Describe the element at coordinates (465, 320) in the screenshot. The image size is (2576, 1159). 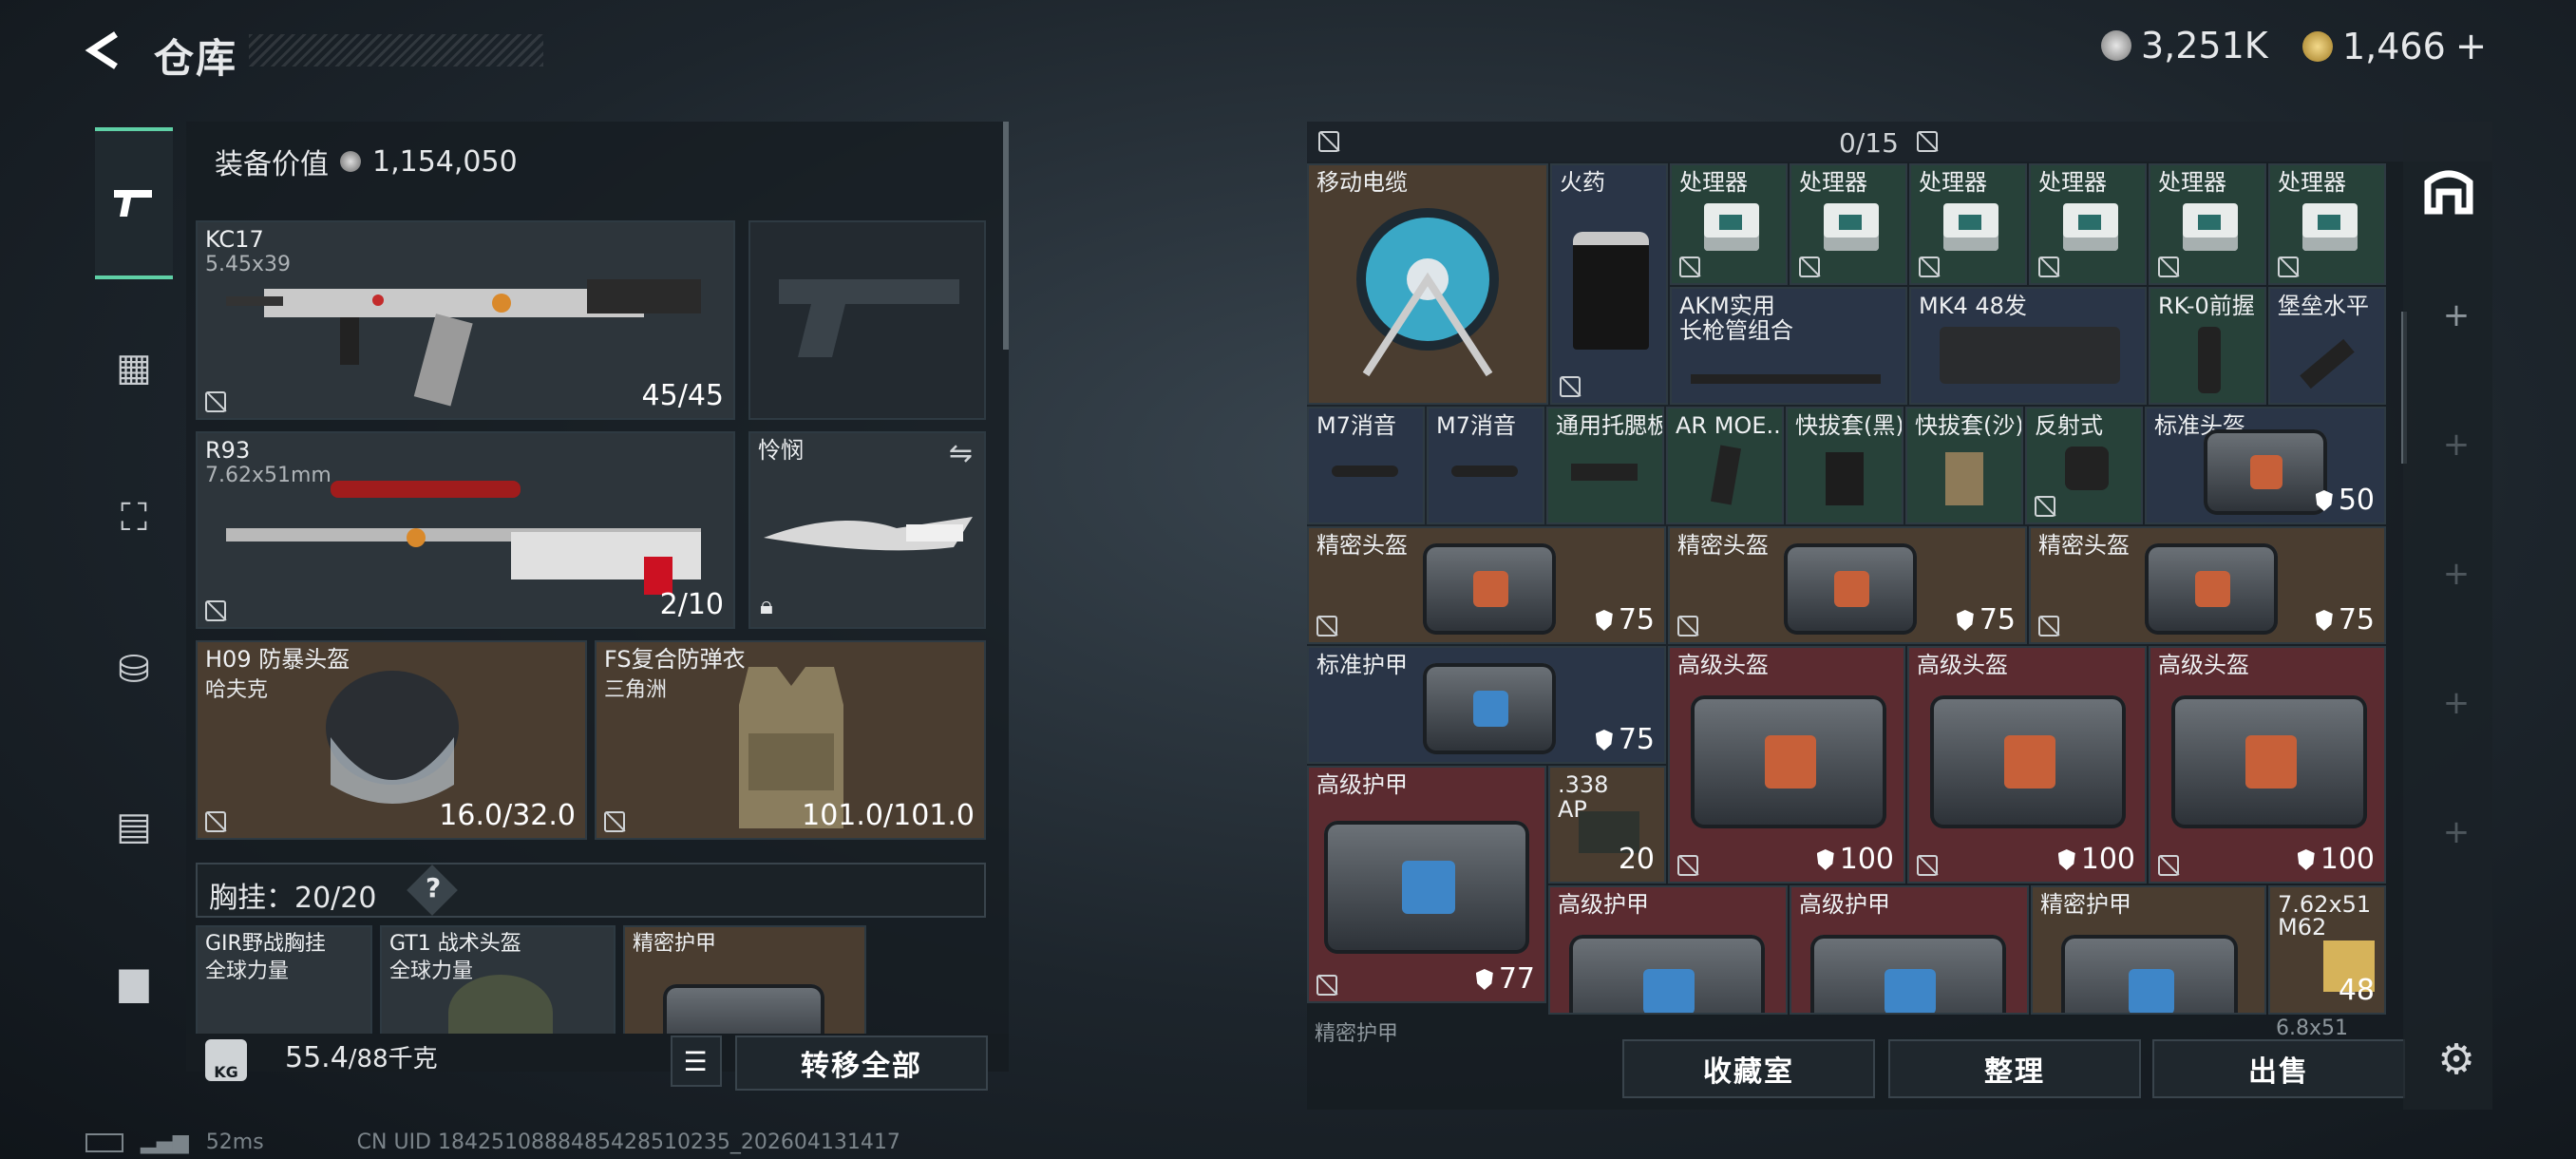
I see `primary-weapon-slot: KC17 5.45x39 45/45` at that location.